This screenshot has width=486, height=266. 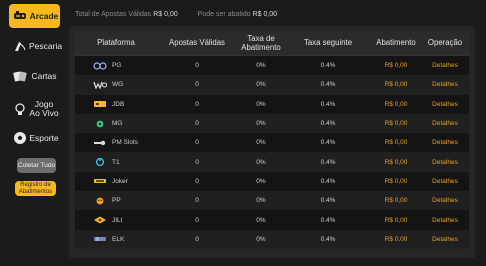 I want to click on platform-cell: MG, so click(x=116, y=124).